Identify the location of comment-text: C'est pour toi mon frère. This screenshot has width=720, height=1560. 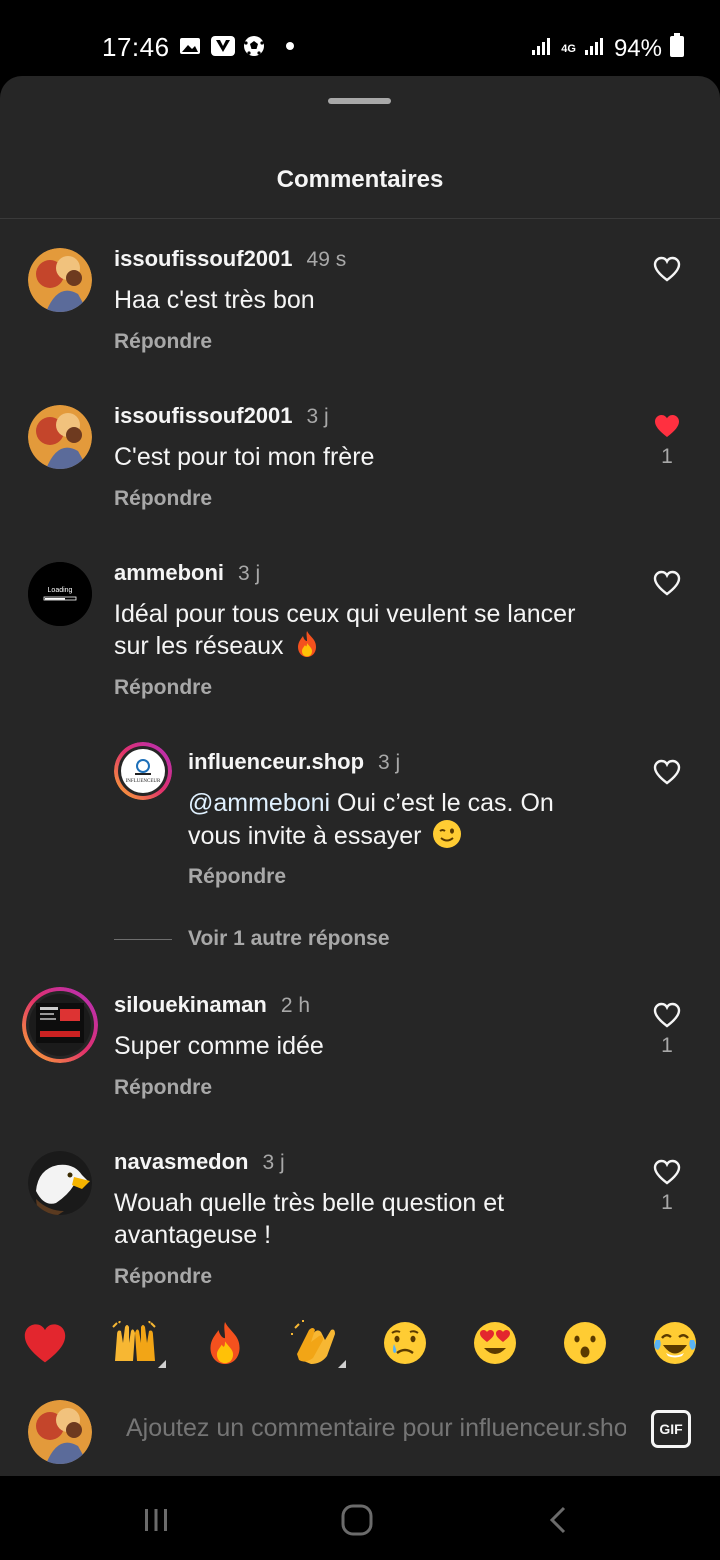
(244, 457).